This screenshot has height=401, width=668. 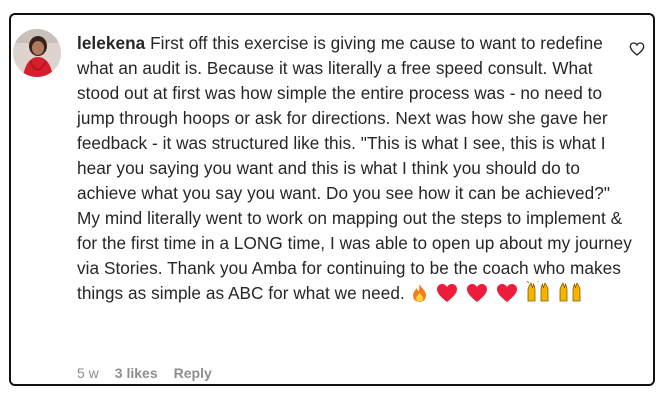 I want to click on emoji-row, so click(x=497, y=292).